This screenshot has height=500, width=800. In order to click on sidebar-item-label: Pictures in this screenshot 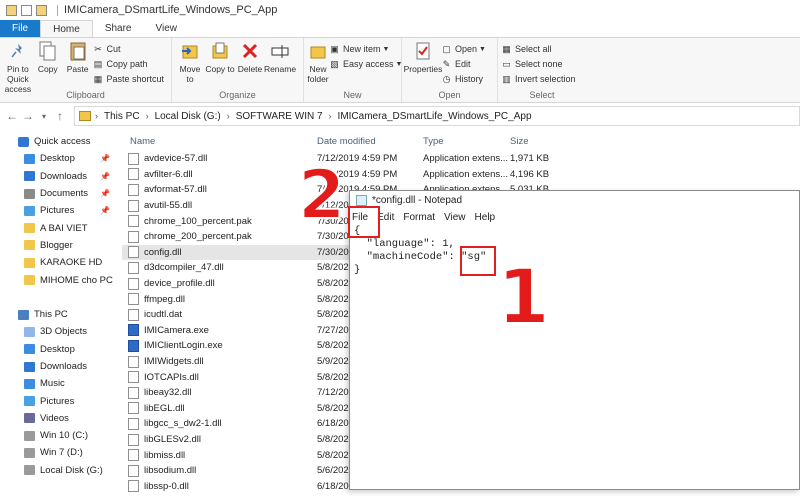, I will do `click(57, 401)`.